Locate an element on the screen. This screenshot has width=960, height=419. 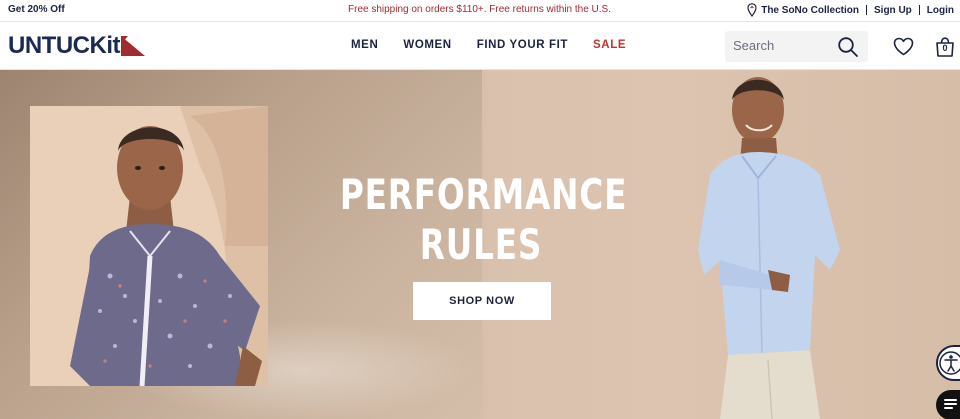
main-nav: MEN WOMEN FIND YOUR FIT SALE is located at coordinates (488, 45).